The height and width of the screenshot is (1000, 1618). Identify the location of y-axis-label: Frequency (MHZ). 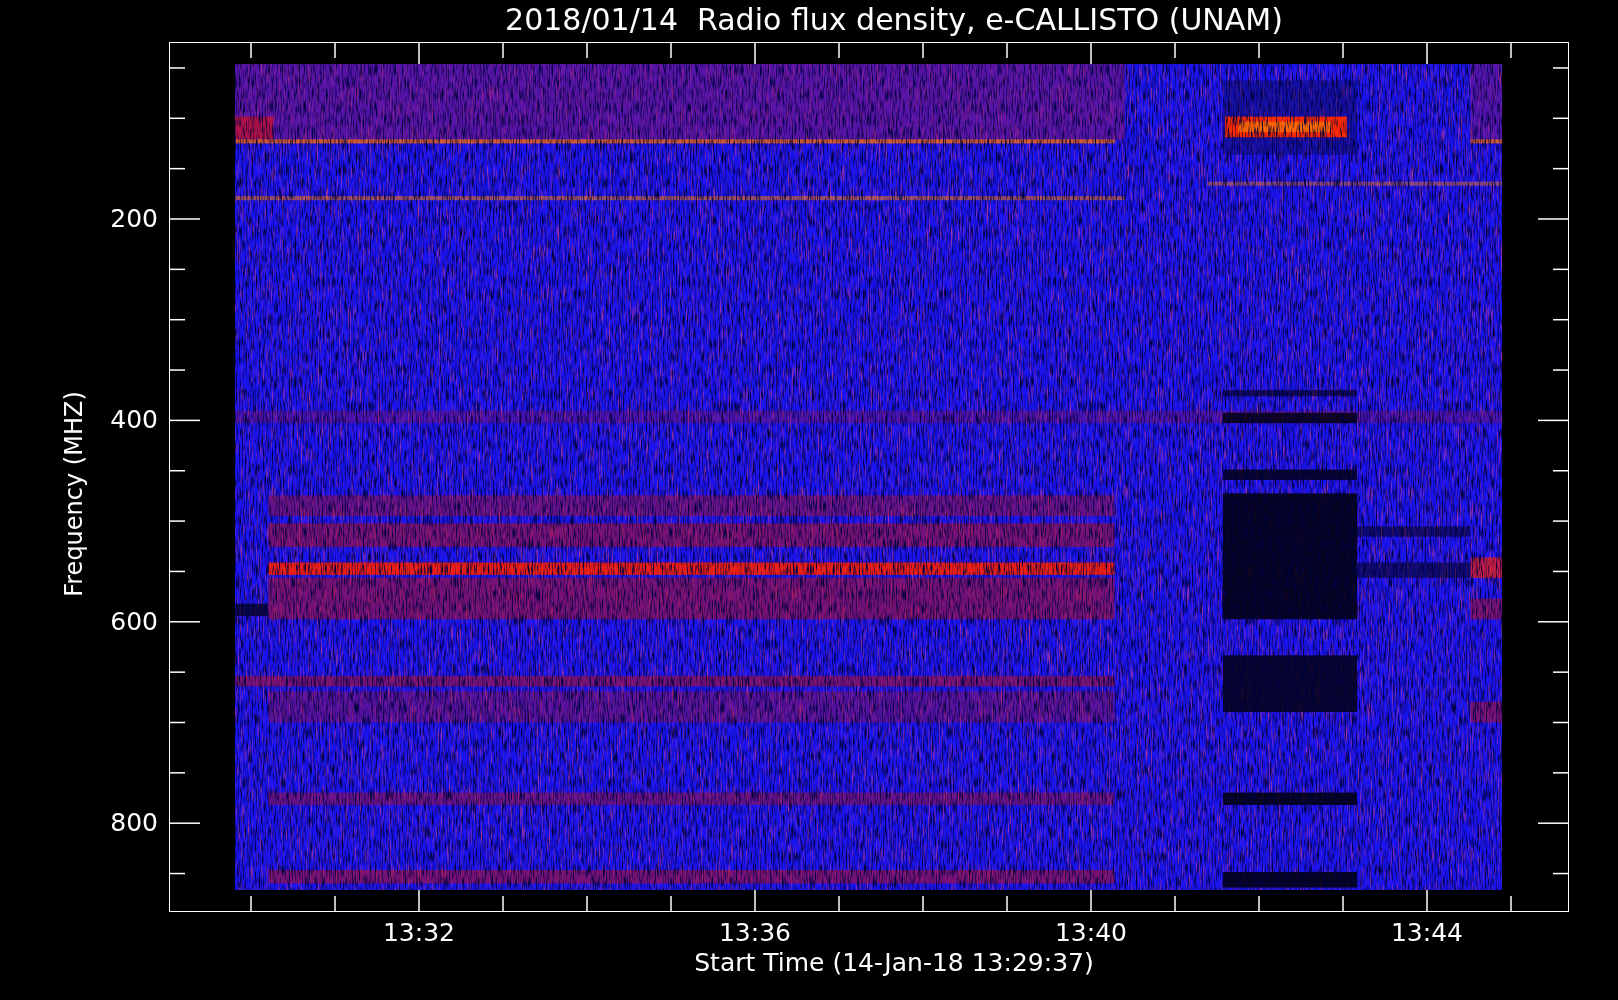
(74, 494).